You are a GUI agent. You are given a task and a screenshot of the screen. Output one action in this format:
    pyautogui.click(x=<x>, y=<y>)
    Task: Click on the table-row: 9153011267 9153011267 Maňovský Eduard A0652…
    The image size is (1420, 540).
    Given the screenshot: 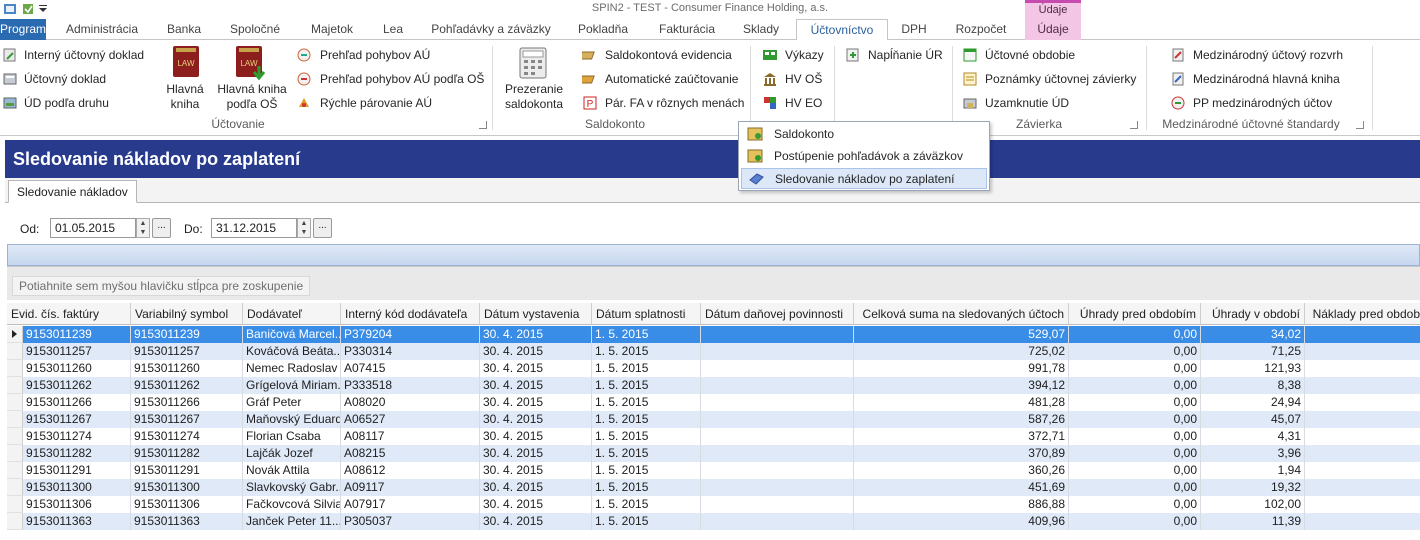 What is the action you would take?
    pyautogui.click(x=713, y=419)
    